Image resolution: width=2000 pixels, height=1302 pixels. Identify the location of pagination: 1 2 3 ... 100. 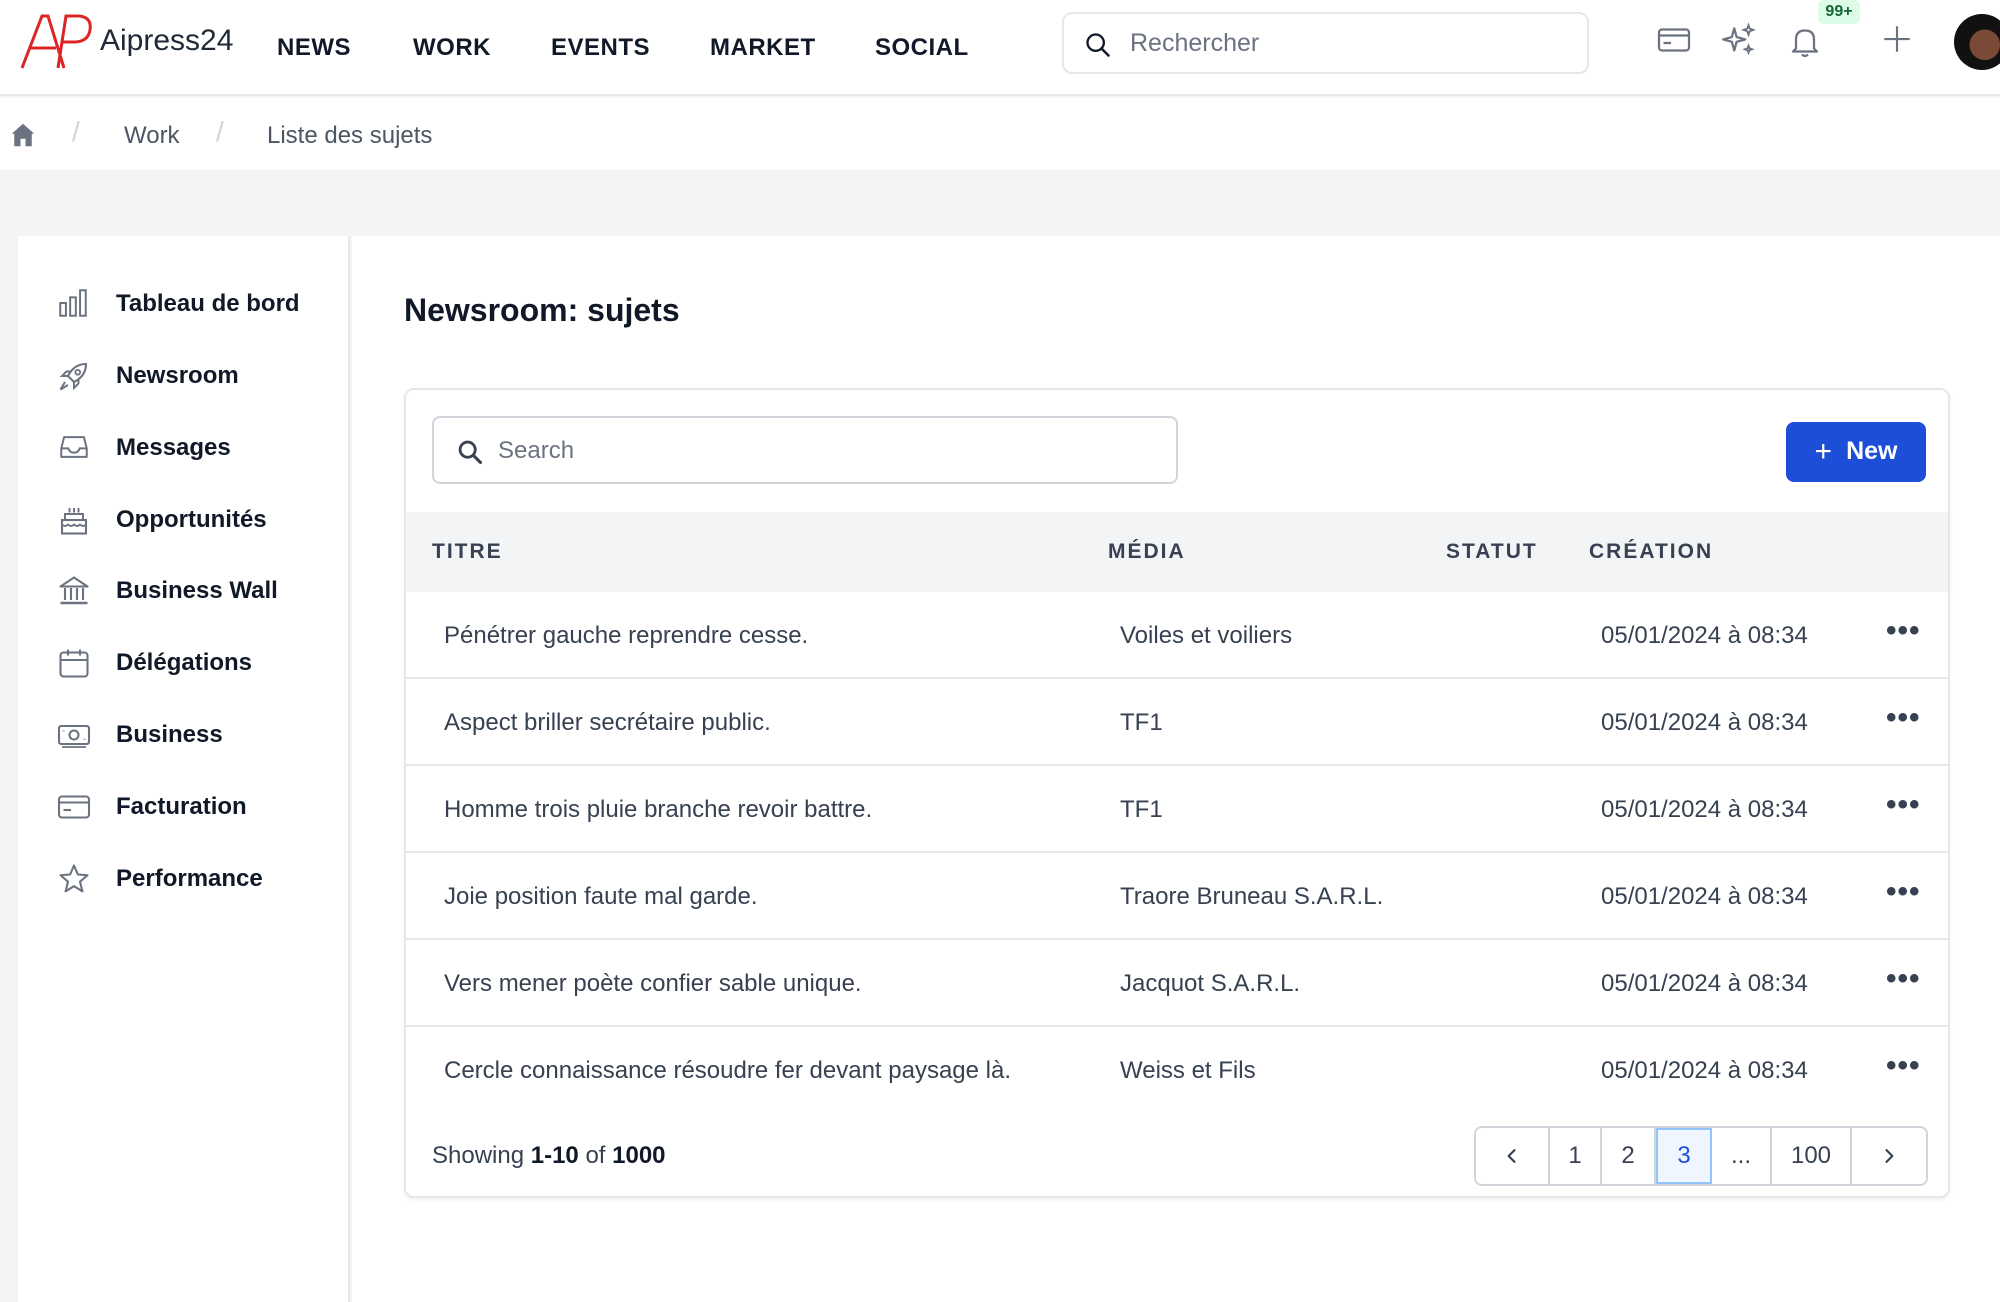
(1701, 1156).